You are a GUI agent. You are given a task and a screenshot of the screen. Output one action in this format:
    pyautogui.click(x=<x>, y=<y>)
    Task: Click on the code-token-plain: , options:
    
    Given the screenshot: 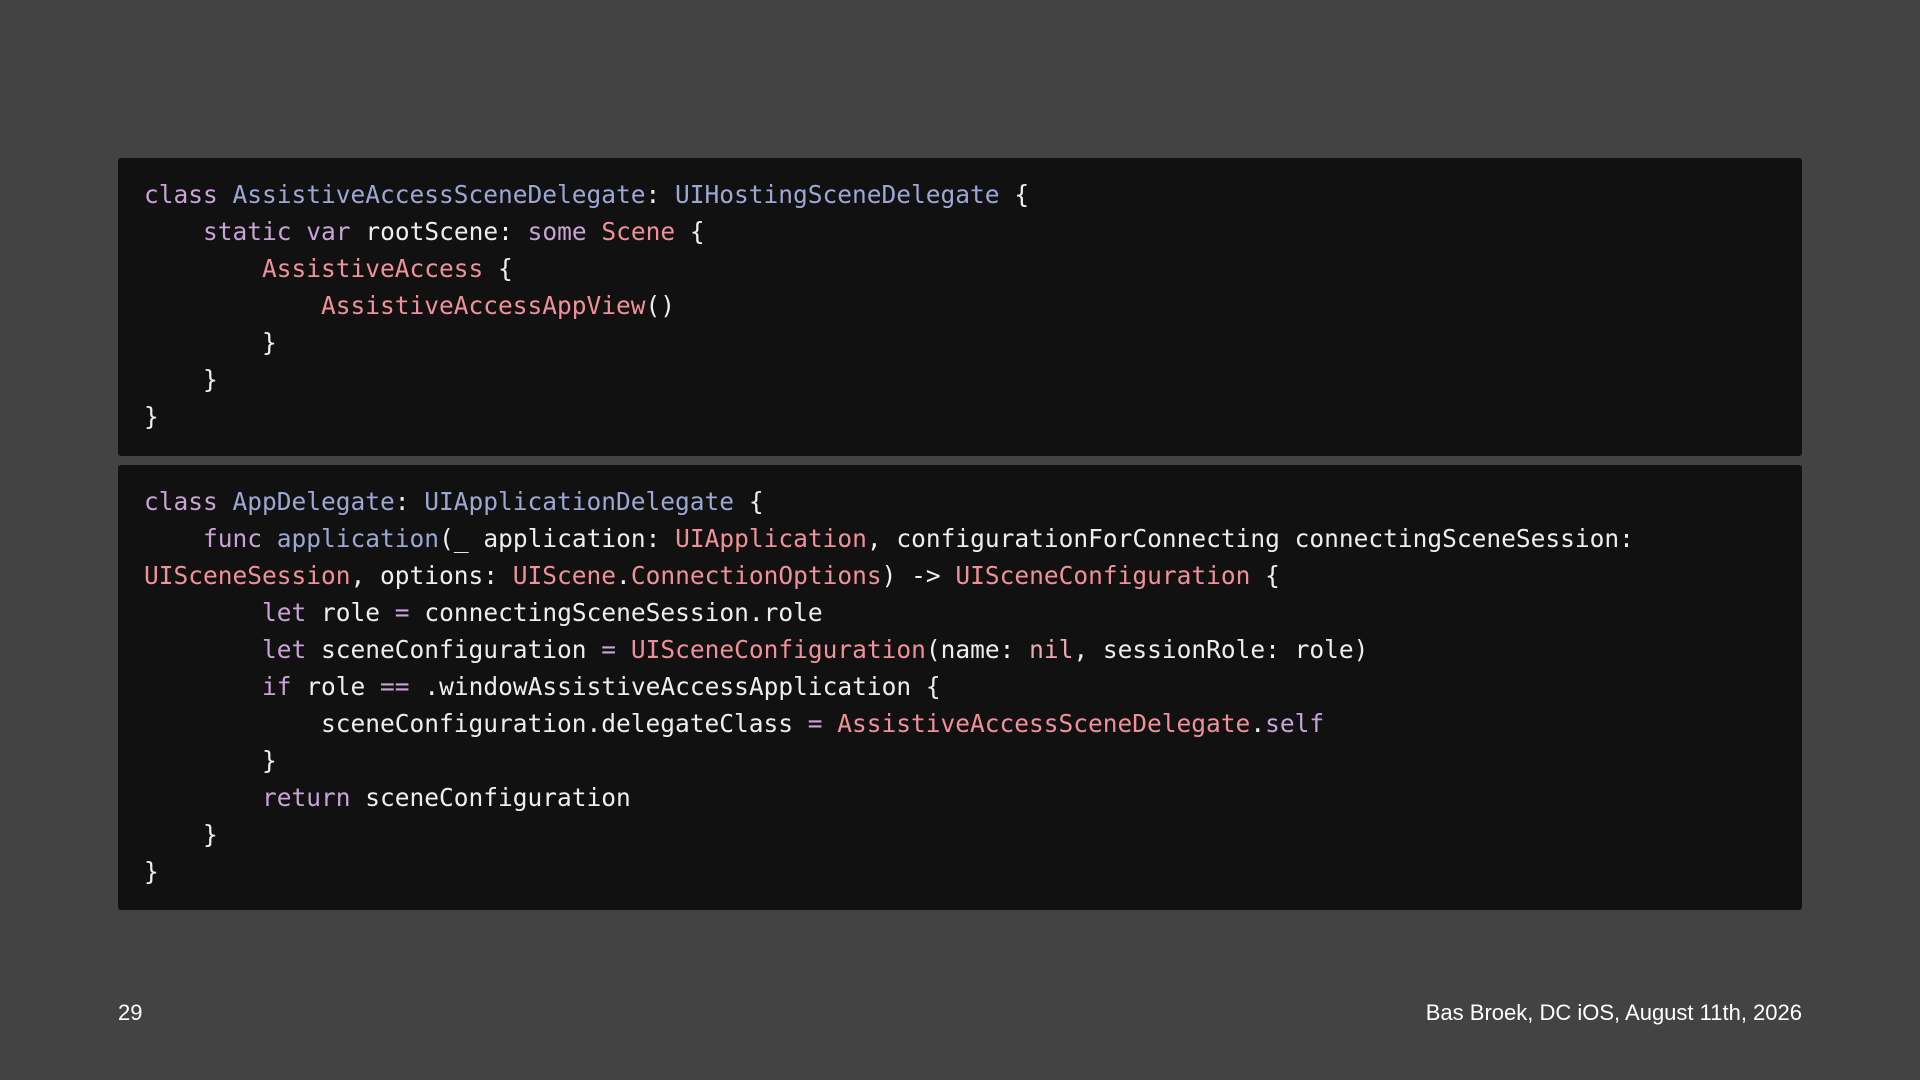 What is the action you would take?
    pyautogui.click(x=431, y=575)
    